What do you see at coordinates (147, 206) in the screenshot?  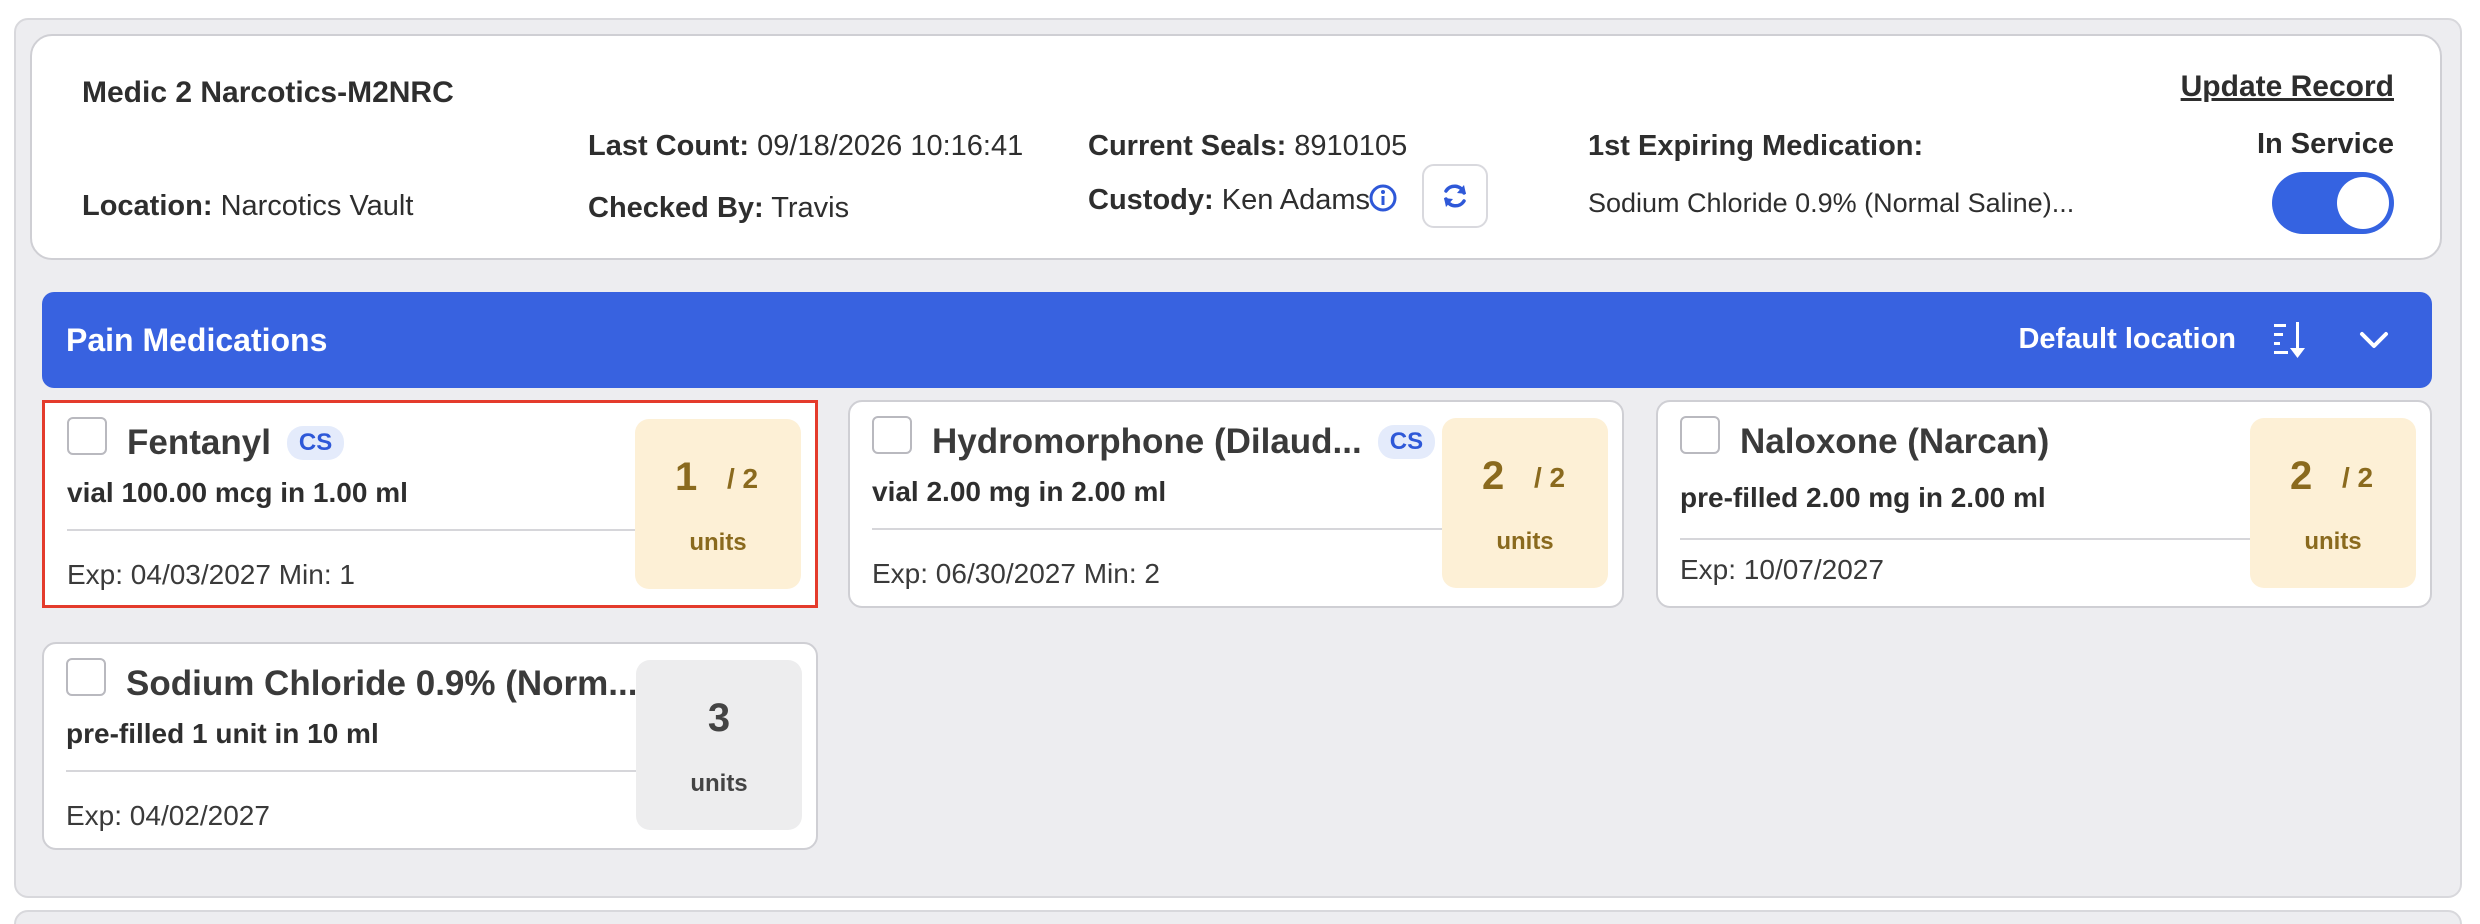 I see `location-label: Location:` at bounding box center [147, 206].